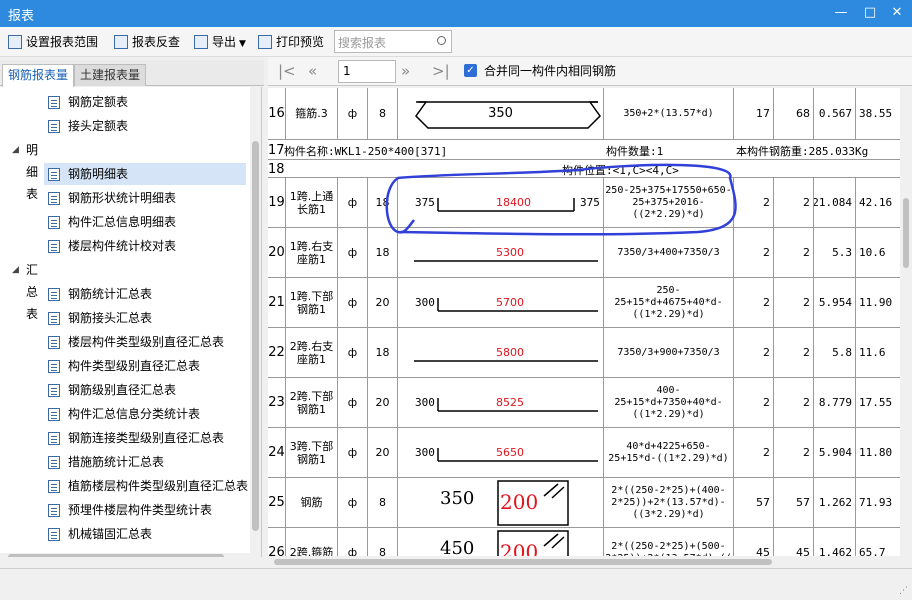  What do you see at coordinates (470, 70) in the screenshot?
I see `merge-checkbox: ✓` at bounding box center [470, 70].